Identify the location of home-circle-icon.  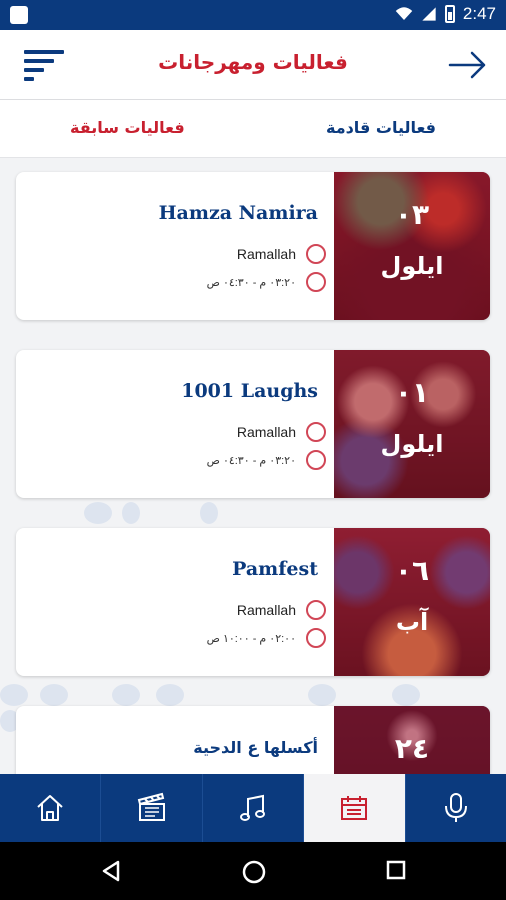
(254, 872).